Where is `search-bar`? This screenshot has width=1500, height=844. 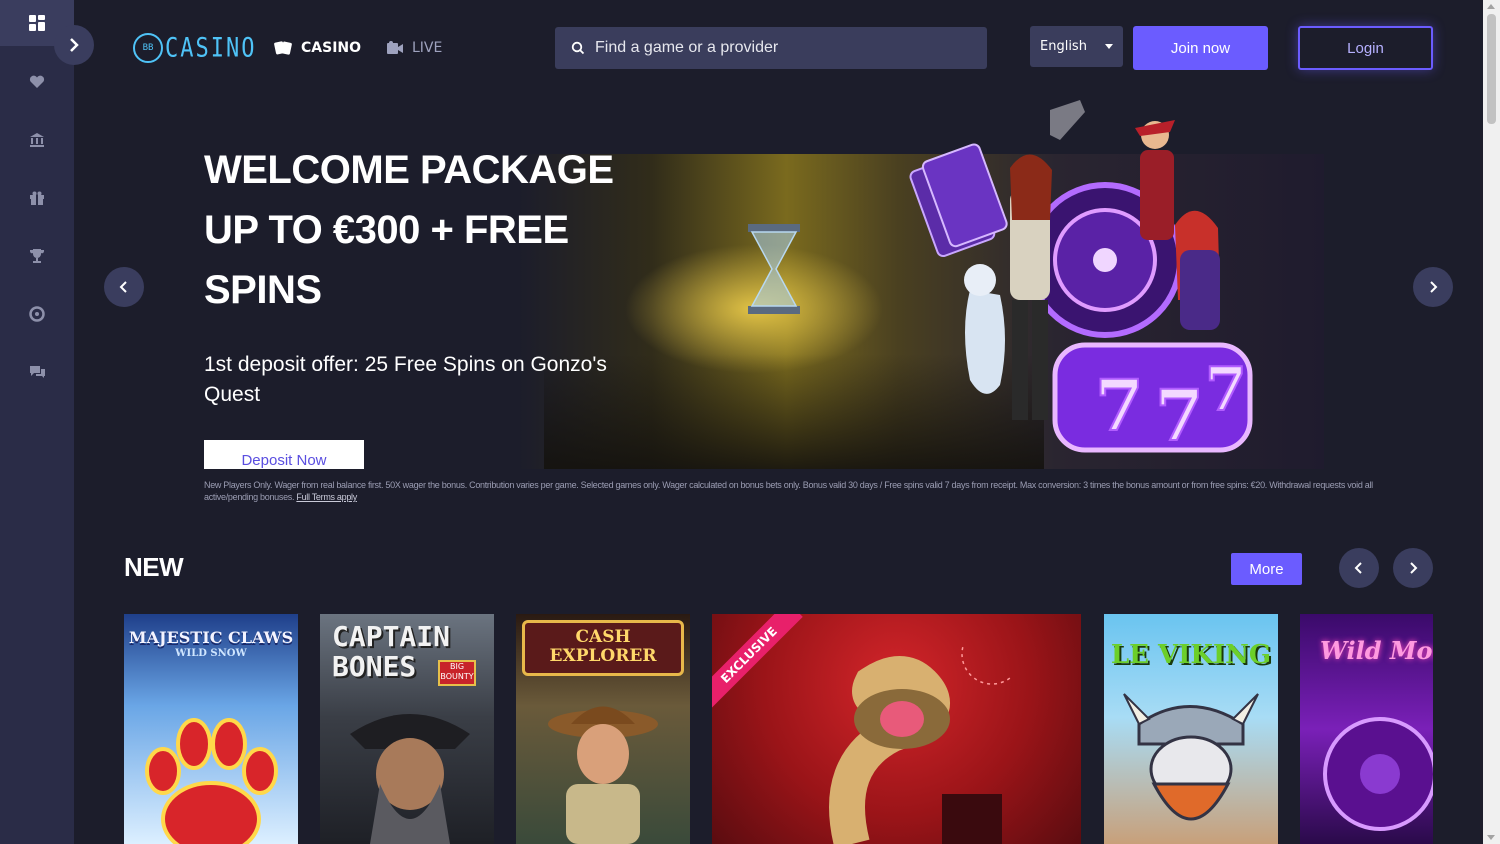 search-bar is located at coordinates (771, 48).